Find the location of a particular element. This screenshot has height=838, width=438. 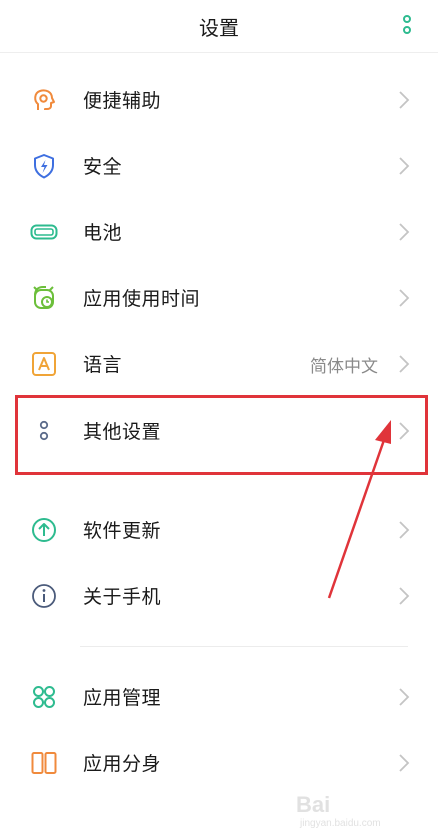

section-divider is located at coordinates (244, 646).